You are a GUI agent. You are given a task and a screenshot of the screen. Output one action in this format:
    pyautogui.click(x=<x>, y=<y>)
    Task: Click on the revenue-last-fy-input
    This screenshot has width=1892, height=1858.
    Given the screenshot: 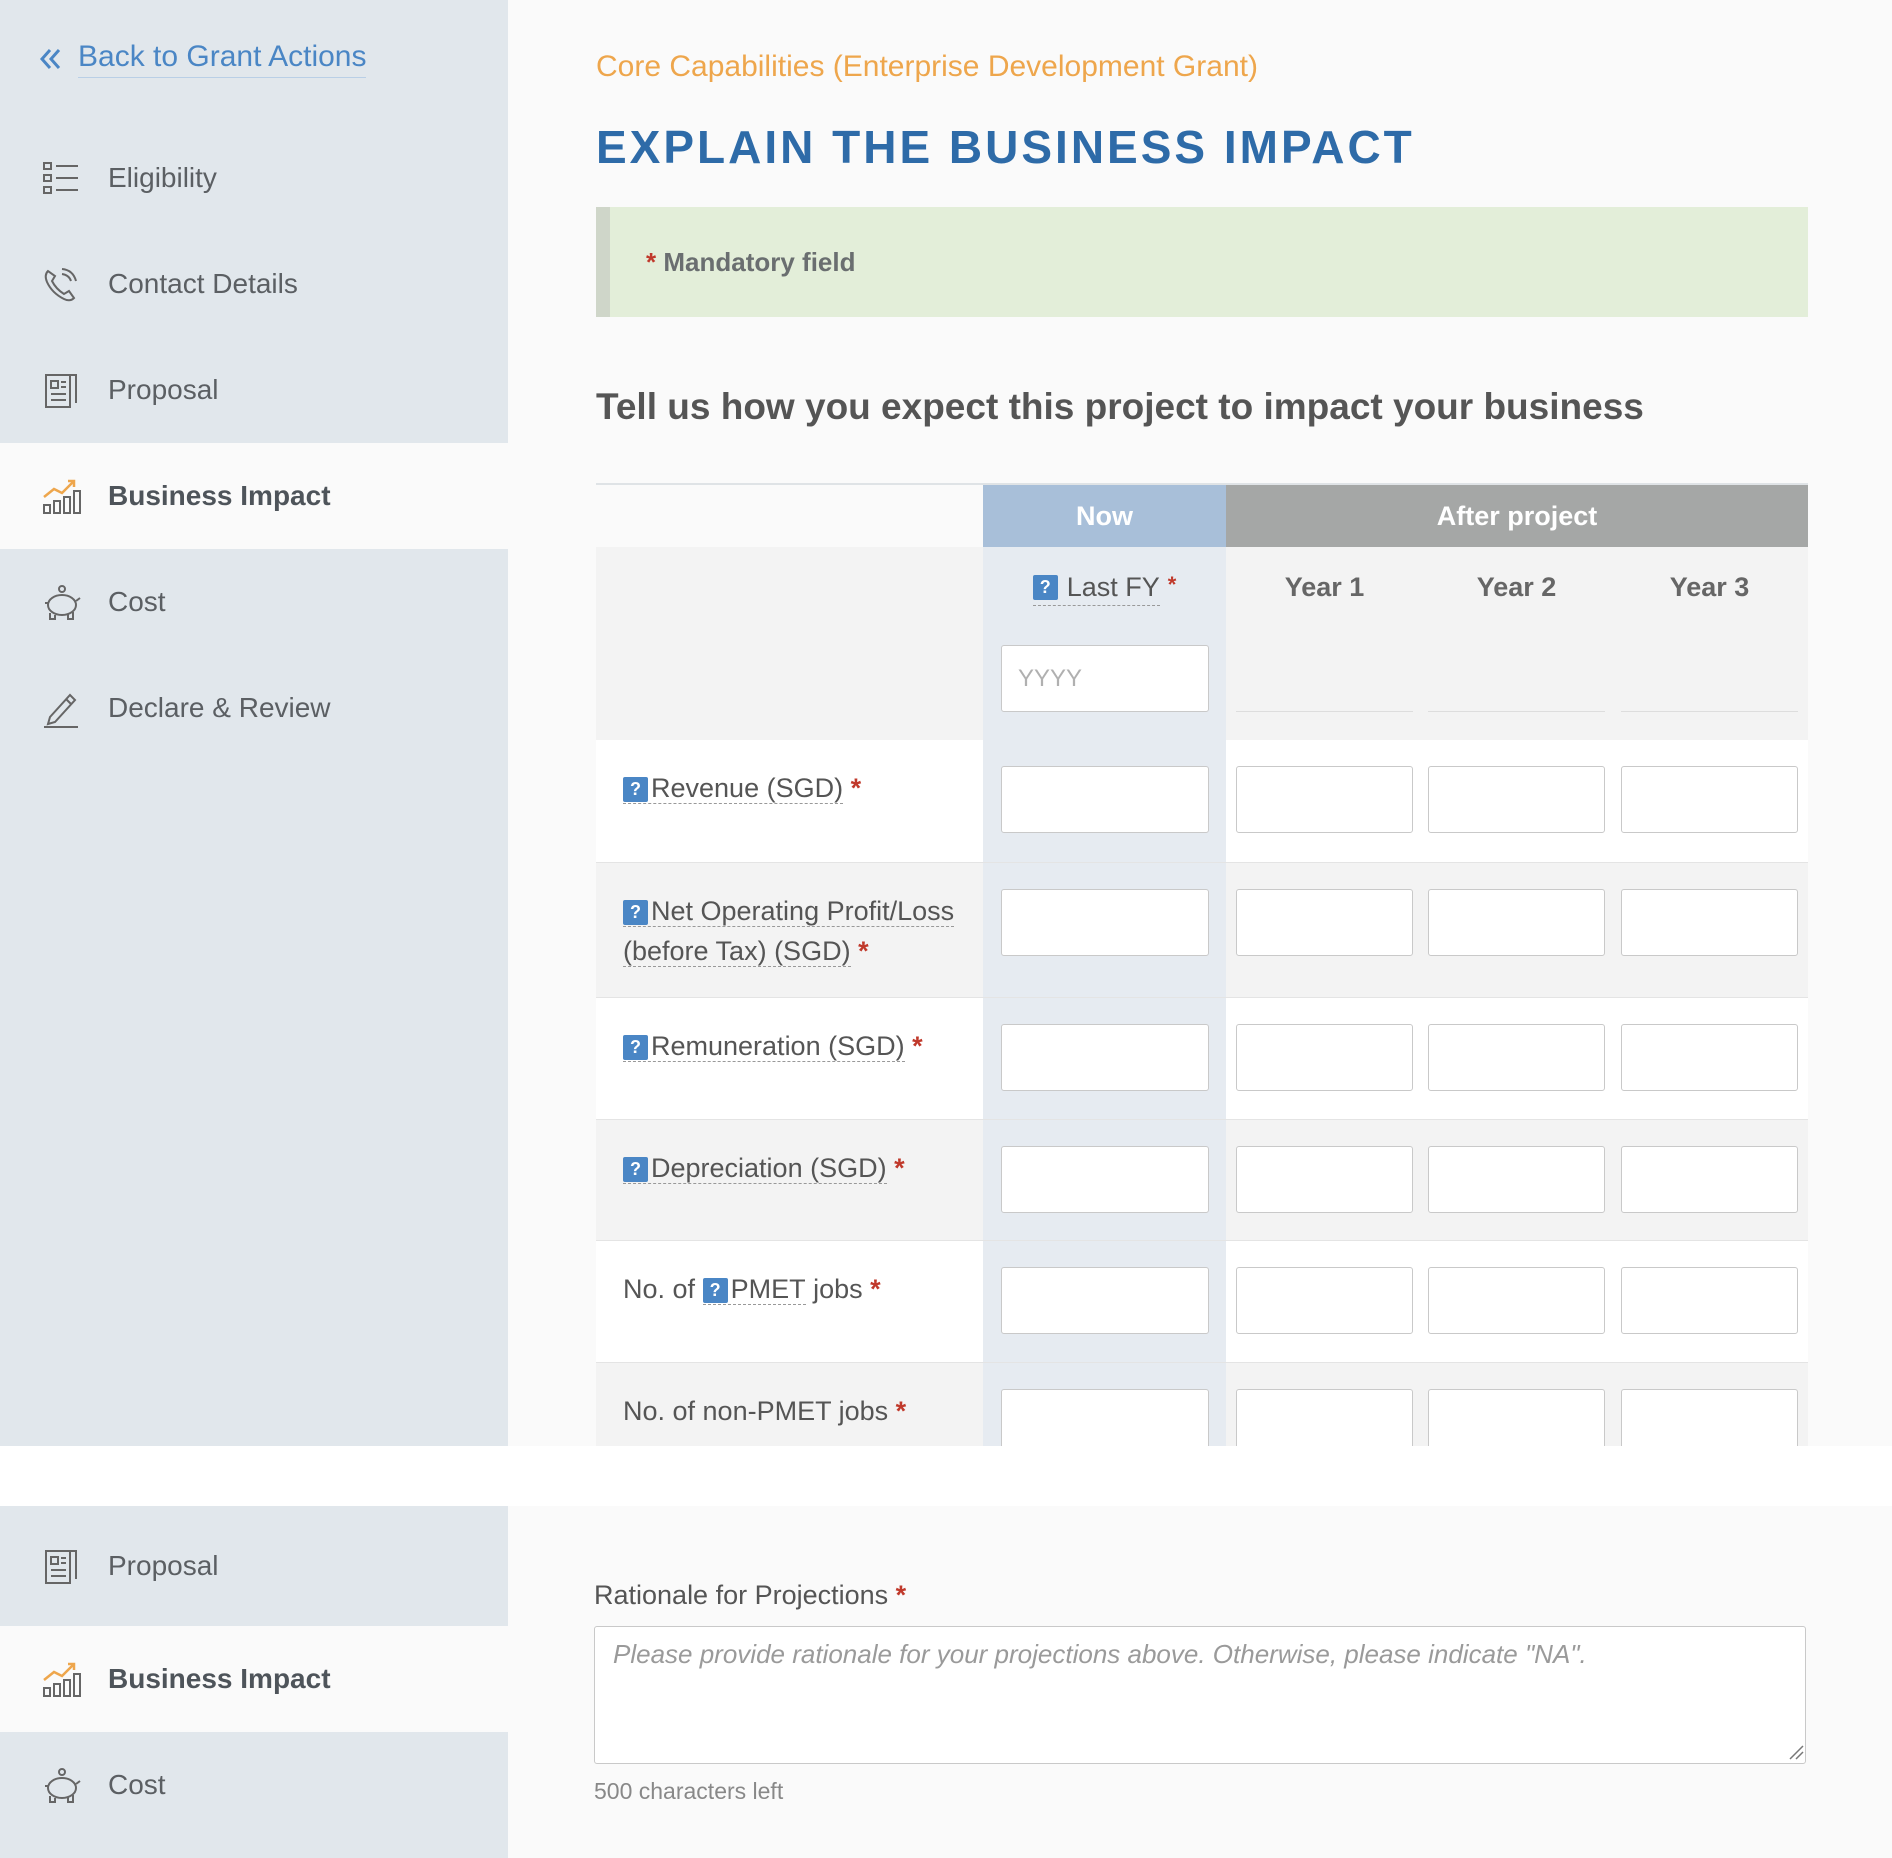 What is the action you would take?
    pyautogui.click(x=1105, y=799)
    